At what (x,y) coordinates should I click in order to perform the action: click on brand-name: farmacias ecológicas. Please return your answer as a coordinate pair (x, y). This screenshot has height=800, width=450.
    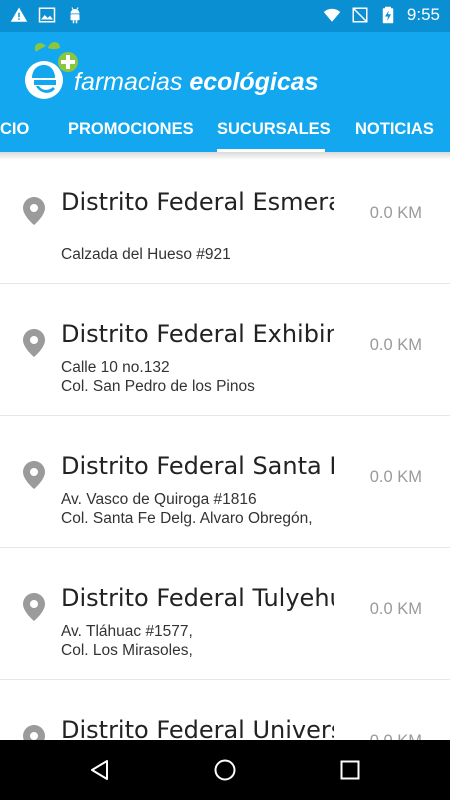
    Looking at the image, I should click on (196, 82).